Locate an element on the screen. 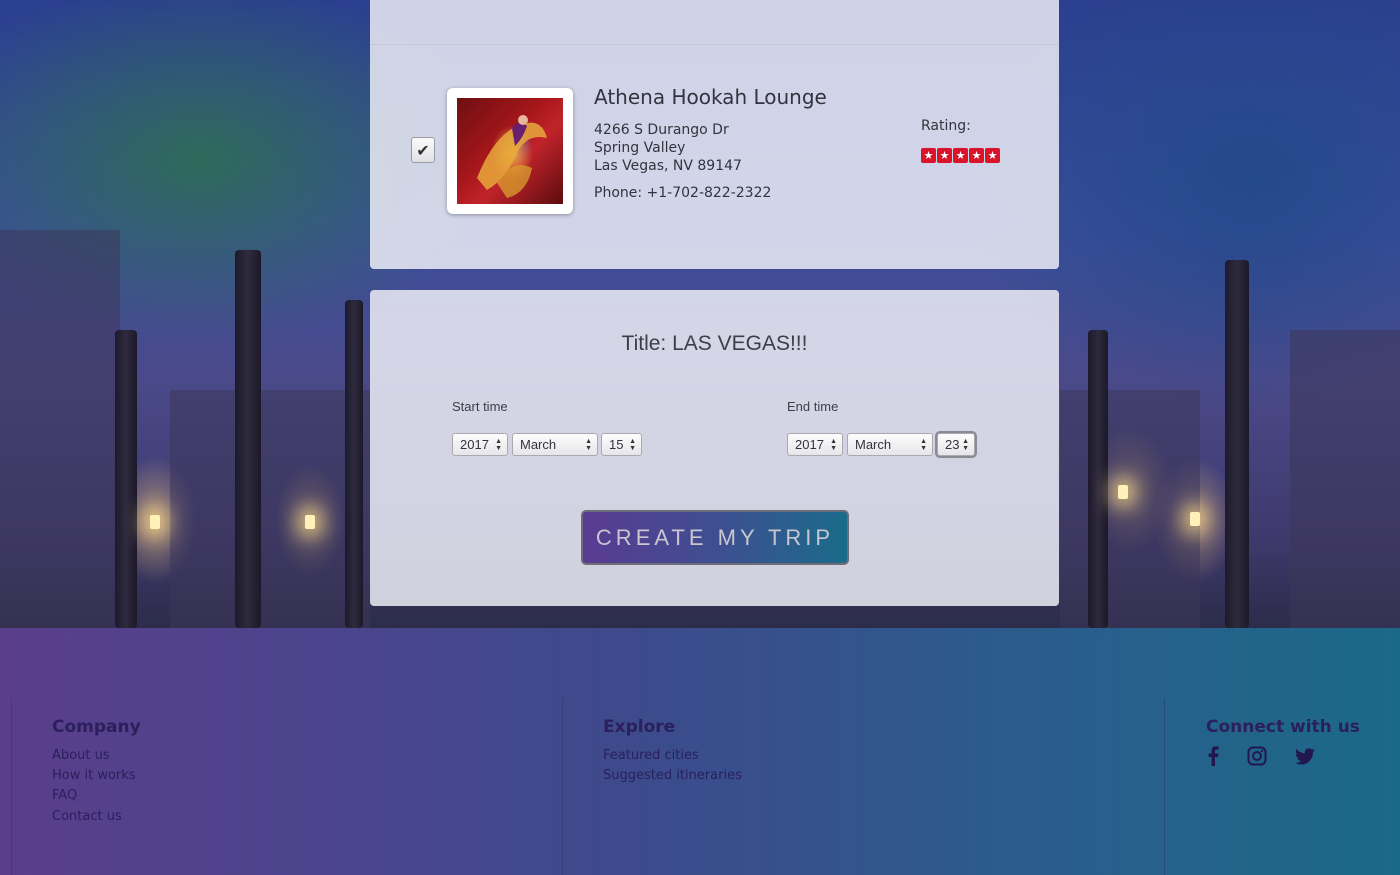  rating-stars: ★ ★ ★ ★ ★ is located at coordinates (960, 155).